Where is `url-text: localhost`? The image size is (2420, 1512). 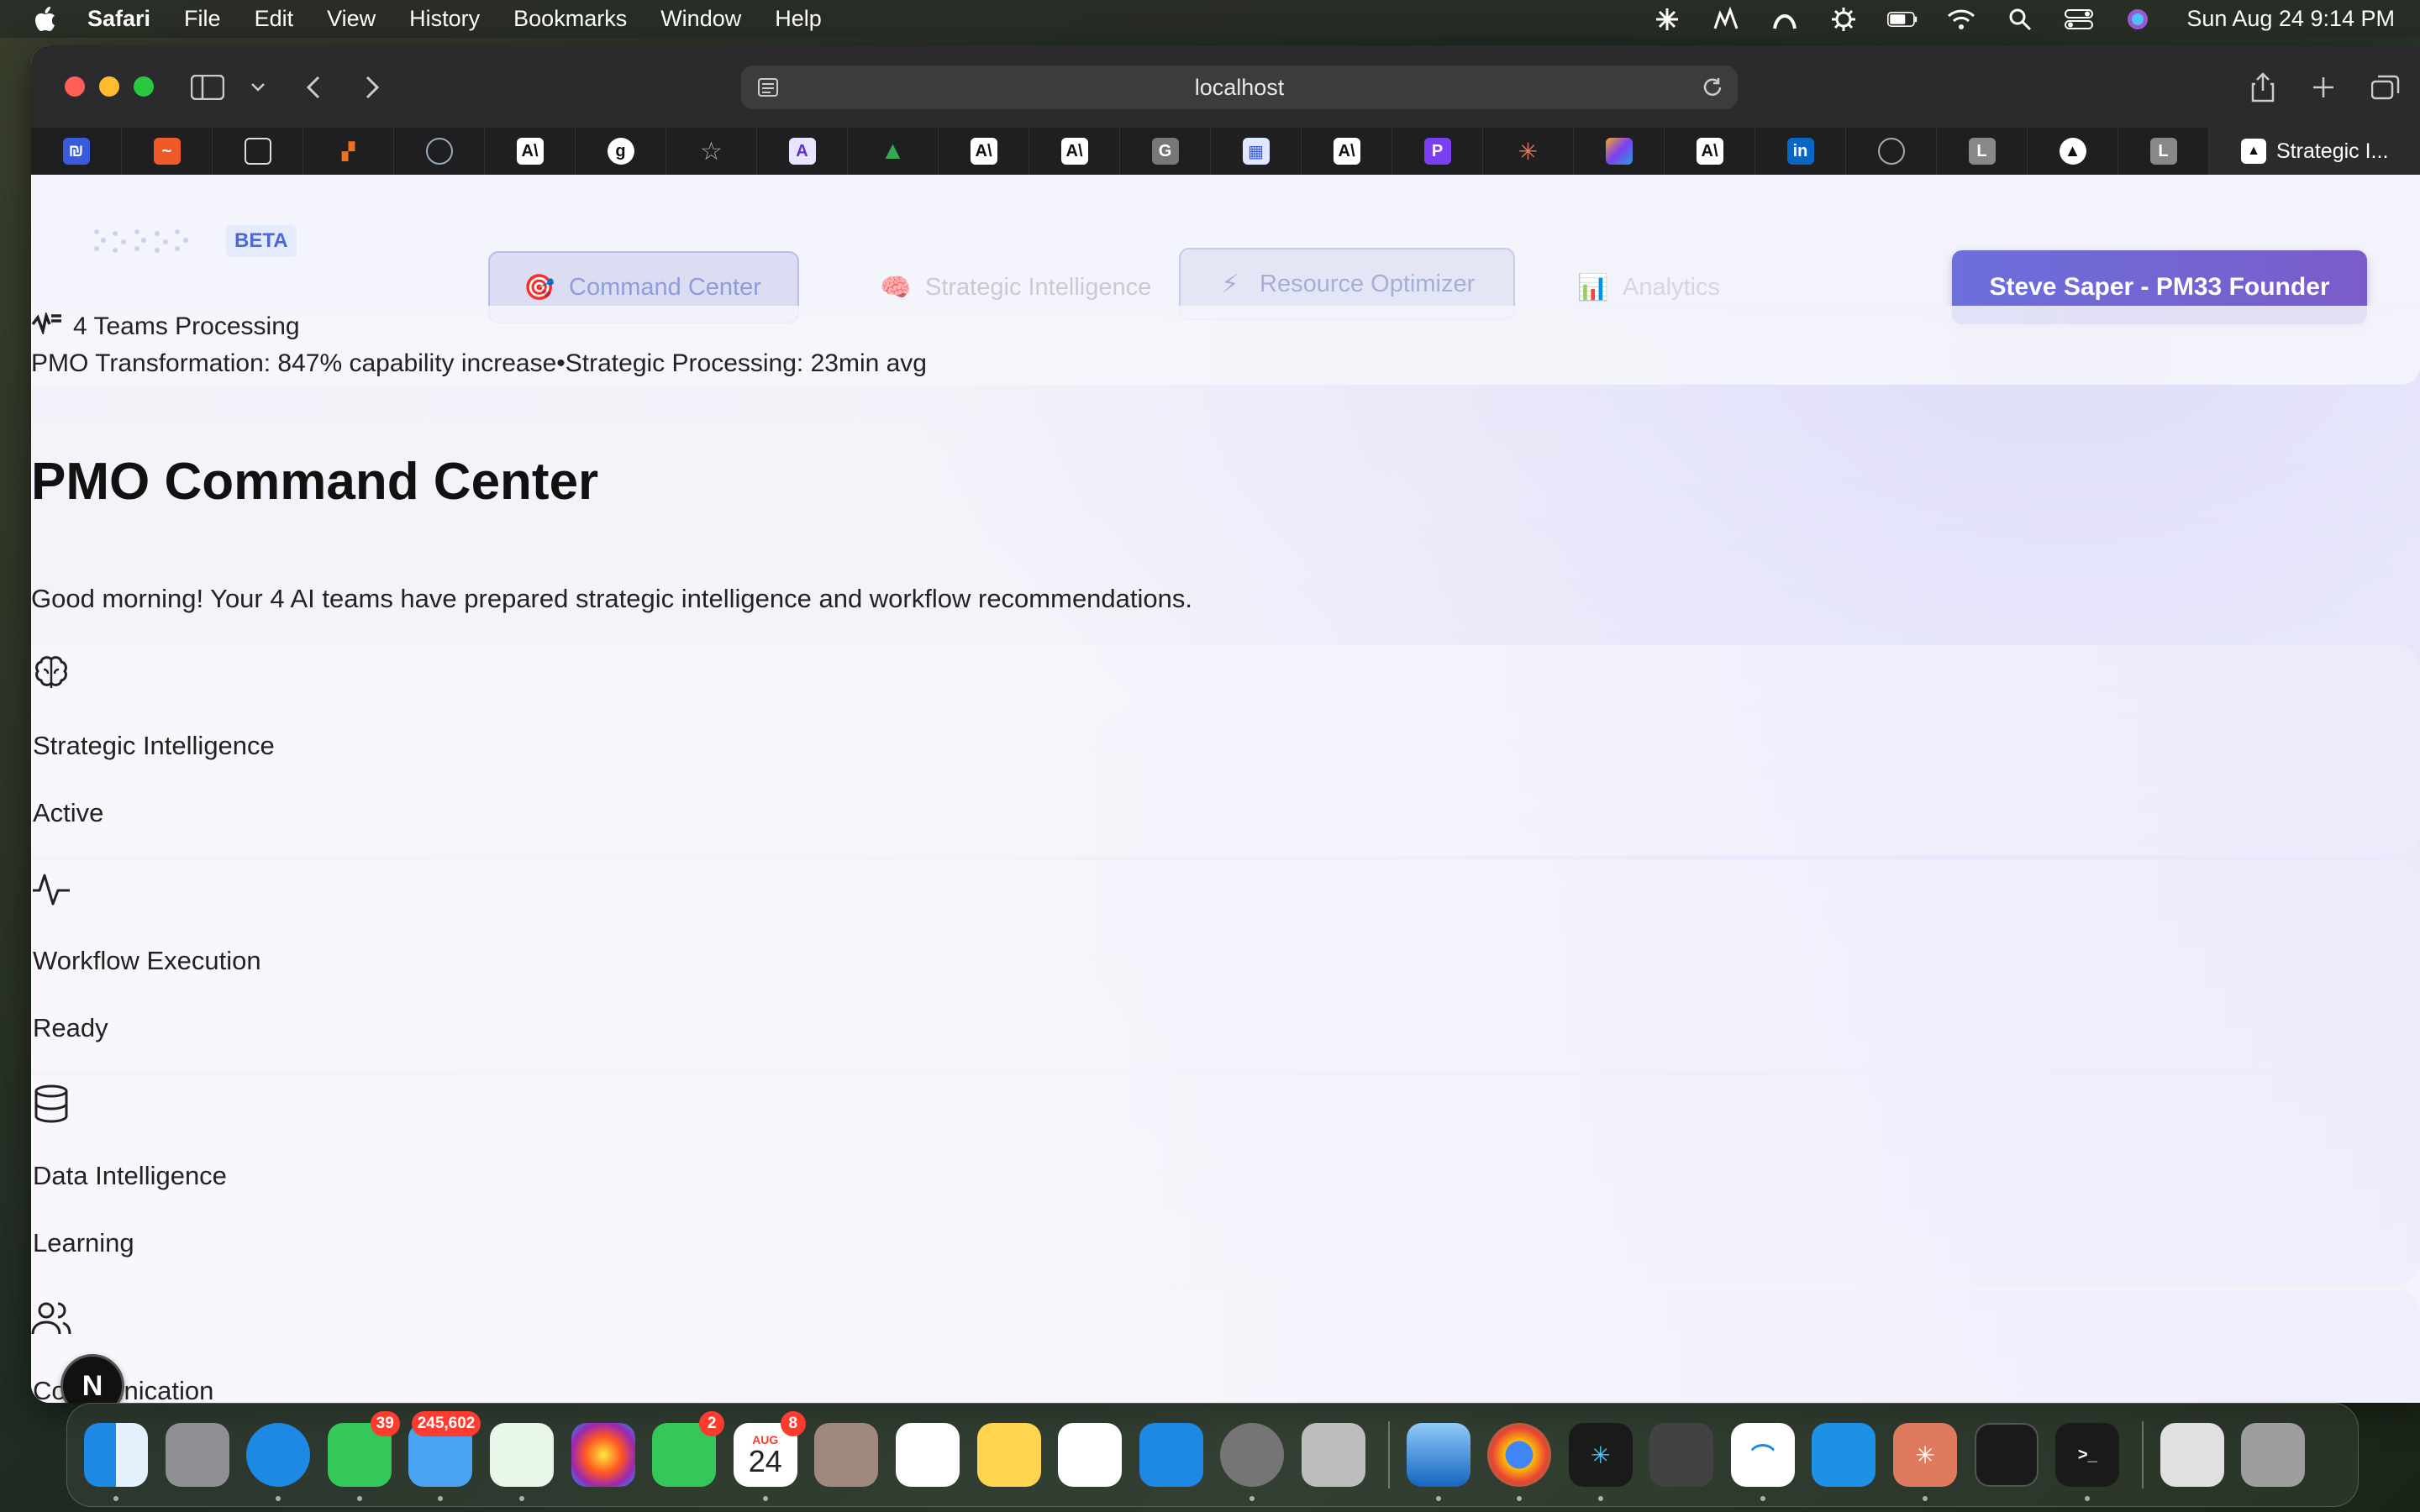 url-text: localhost is located at coordinates (1240, 88).